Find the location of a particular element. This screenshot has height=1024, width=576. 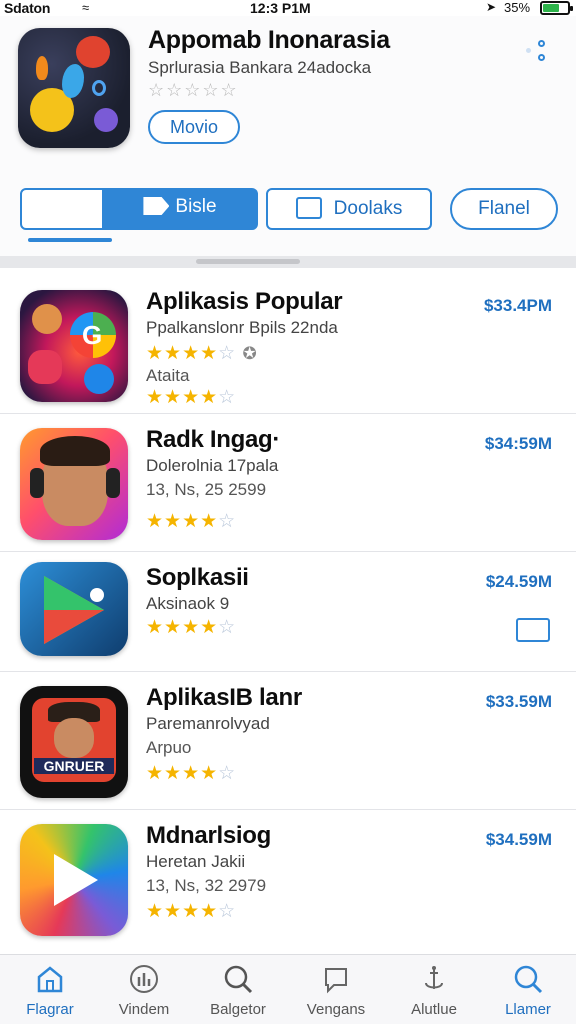

tab-home: Flagrar is located at coordinates (50, 990).